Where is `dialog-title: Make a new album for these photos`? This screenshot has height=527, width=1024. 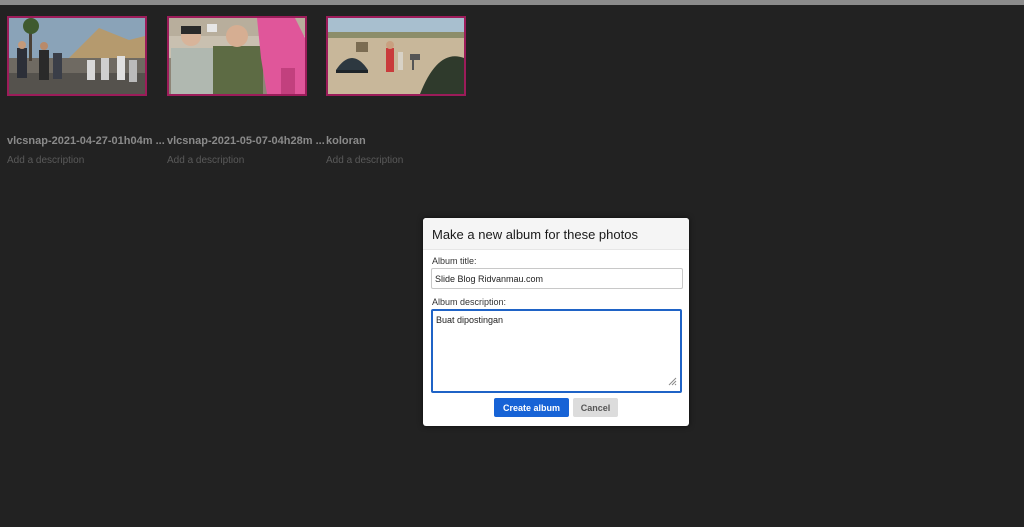
dialog-title: Make a new album for these photos is located at coordinates (535, 234).